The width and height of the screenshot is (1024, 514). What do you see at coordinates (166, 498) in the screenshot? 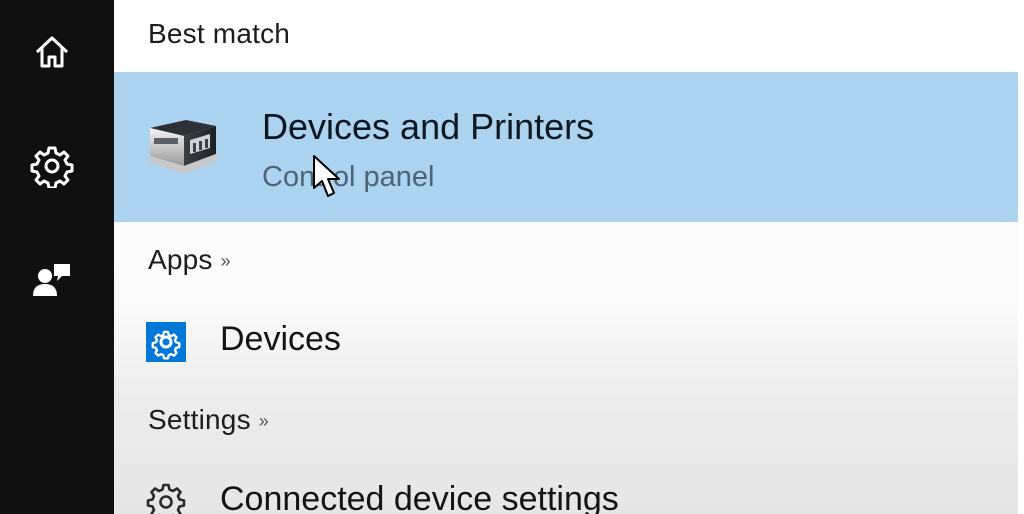
I see `gear-outline-icon` at bounding box center [166, 498].